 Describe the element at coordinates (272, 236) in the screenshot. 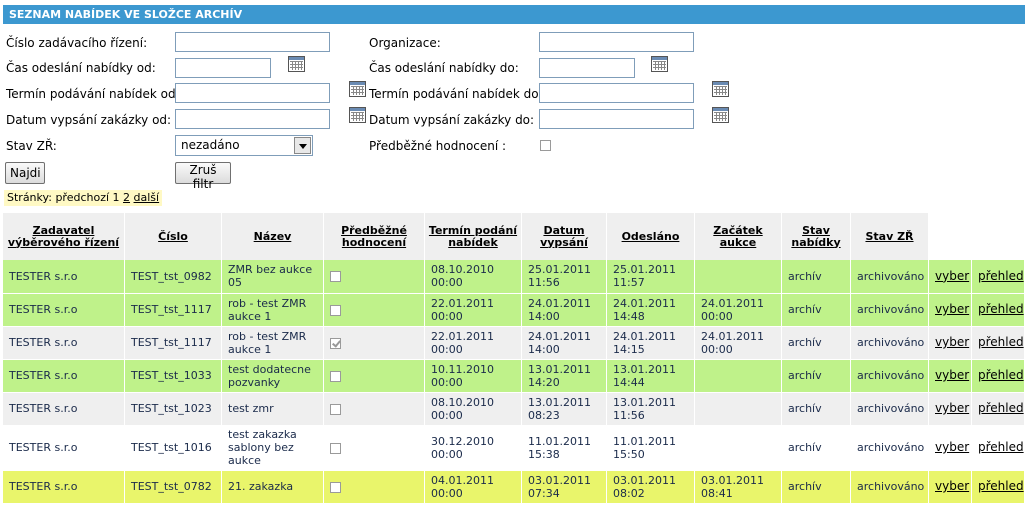

I see `col-nazev: Název` at that location.